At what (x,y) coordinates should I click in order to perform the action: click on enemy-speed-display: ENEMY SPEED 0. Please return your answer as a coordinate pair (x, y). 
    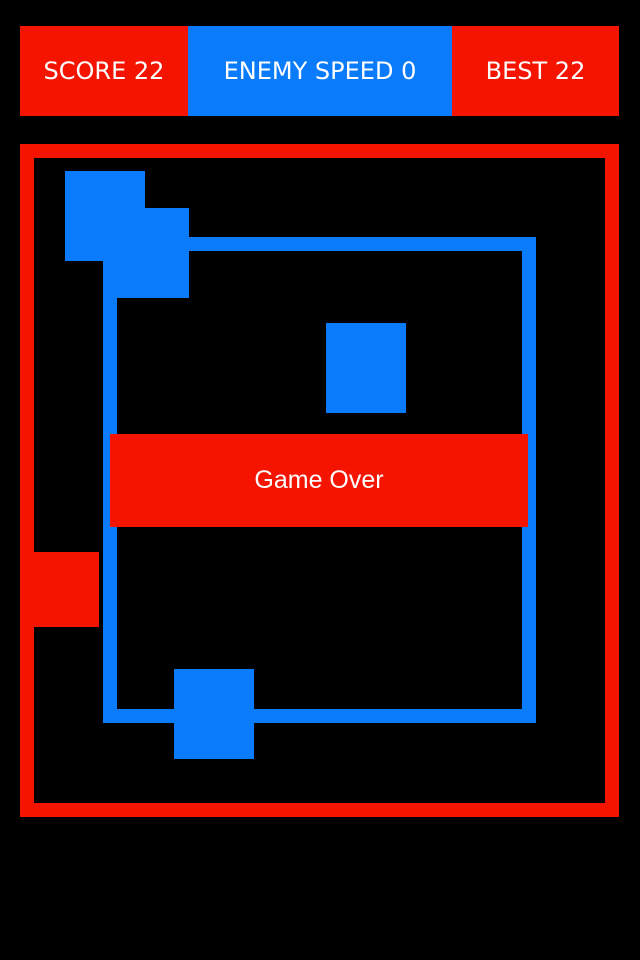
    Looking at the image, I should click on (320, 71).